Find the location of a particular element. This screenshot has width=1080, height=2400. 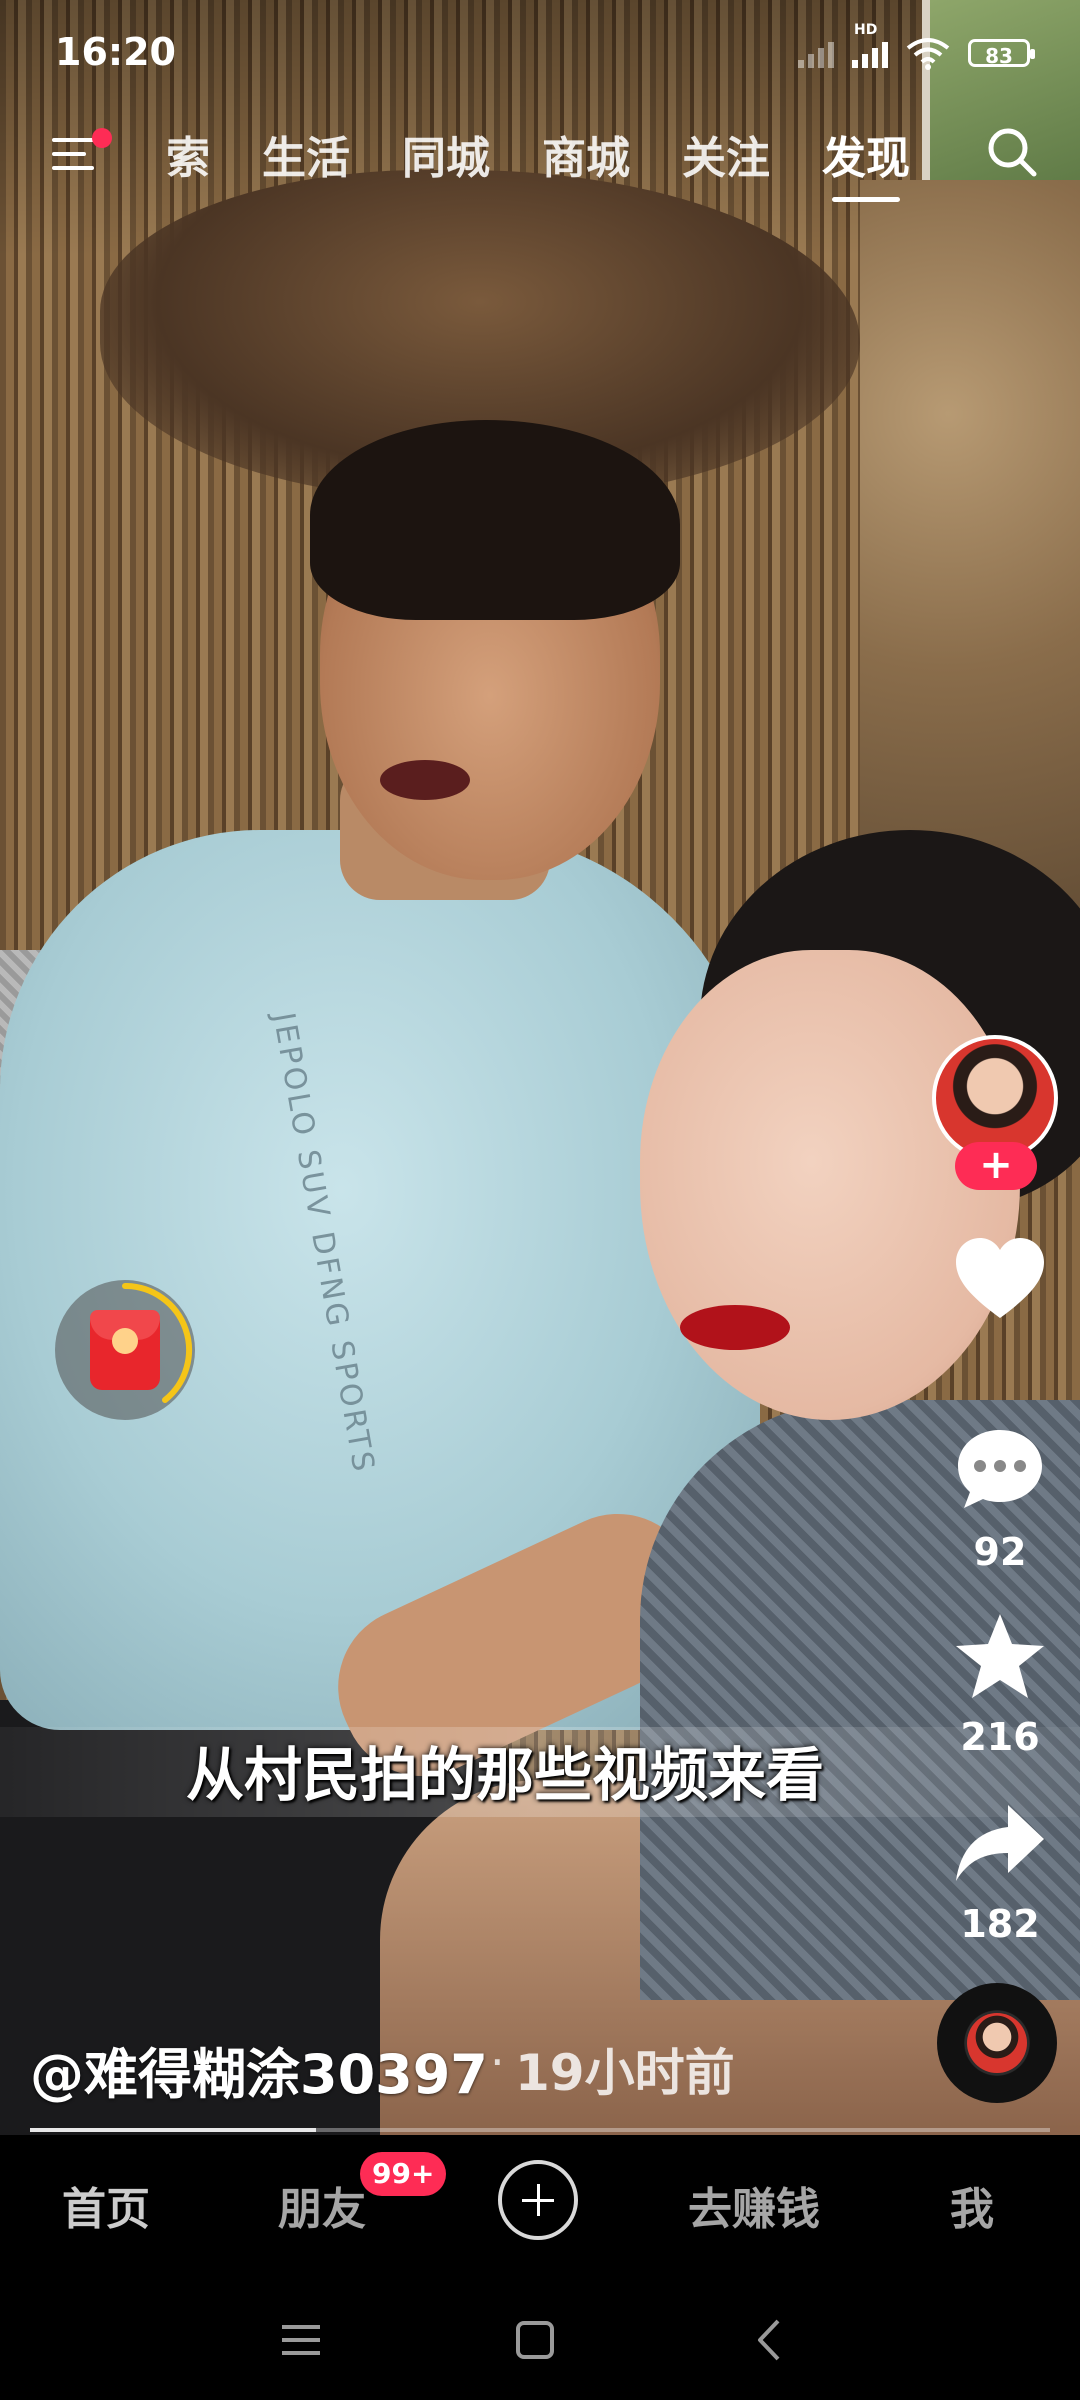

wifi-icon is located at coordinates (928, 54).